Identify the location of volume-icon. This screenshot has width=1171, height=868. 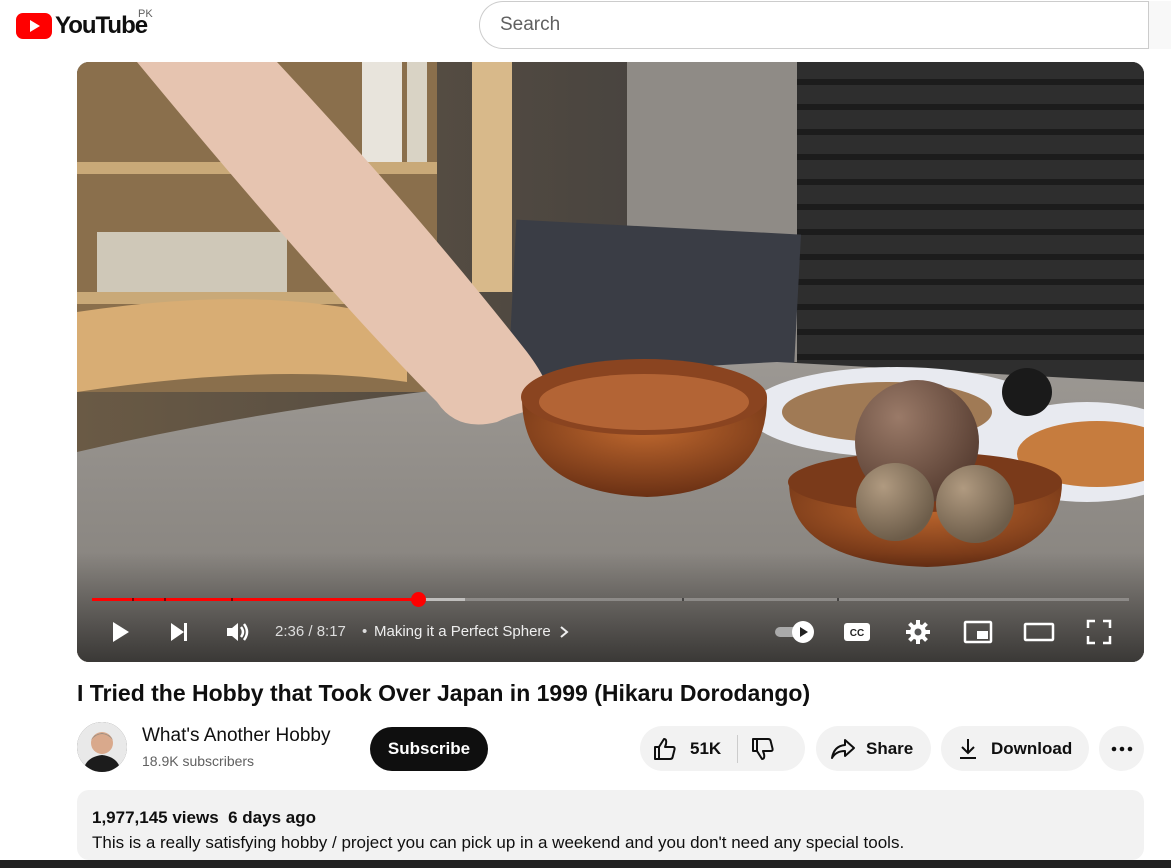
(238, 632).